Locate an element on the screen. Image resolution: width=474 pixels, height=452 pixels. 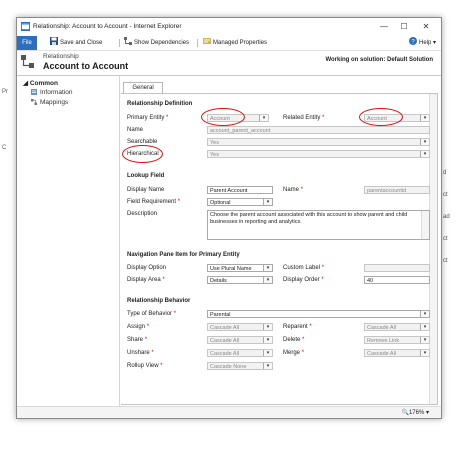
display-order-label-text: Display Order is located at coordinates (301, 280).